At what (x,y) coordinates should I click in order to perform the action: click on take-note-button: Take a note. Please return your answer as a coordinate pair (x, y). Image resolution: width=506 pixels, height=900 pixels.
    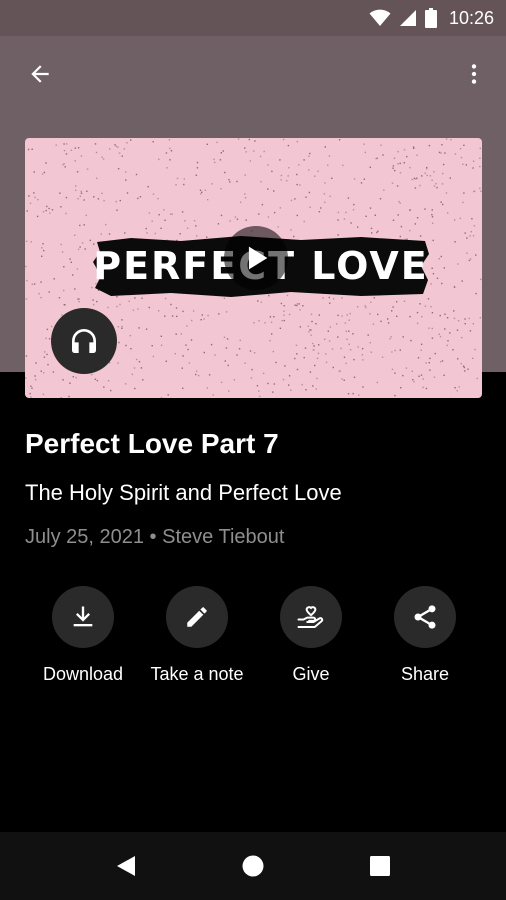
    Looking at the image, I should click on (197, 635).